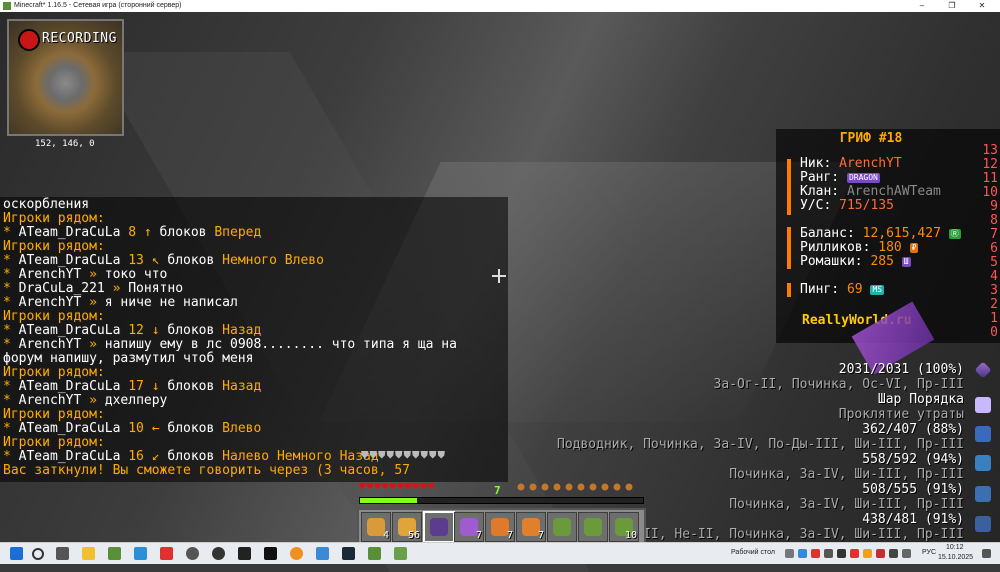  Describe the element at coordinates (500, 553) in the screenshot. I see `windows-taskbar: Рабочий стол РУС 10:12 15.10.2025` at that location.